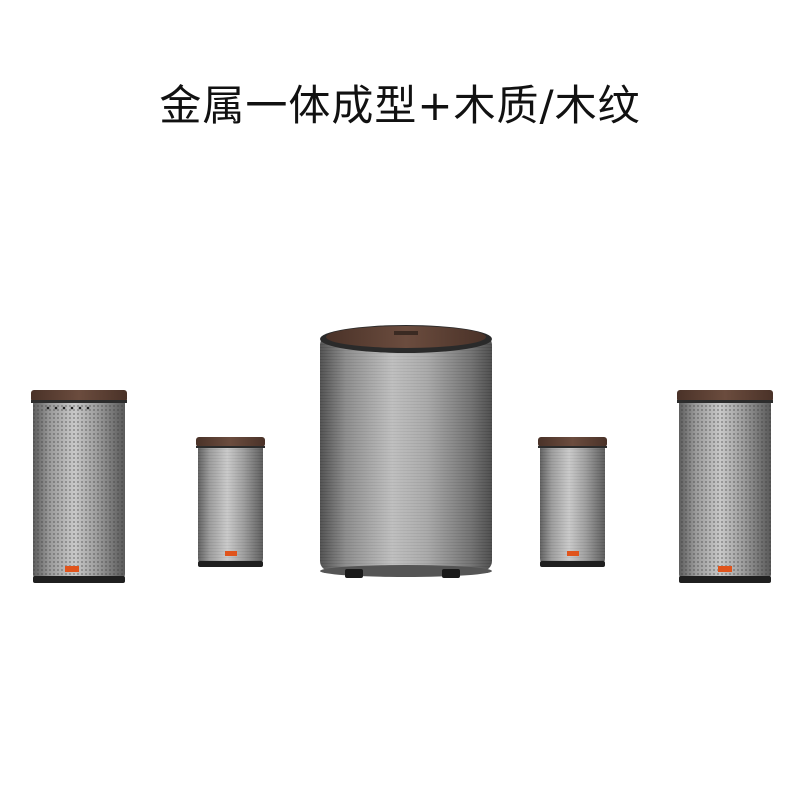 The height and width of the screenshot is (800, 800). Describe the element at coordinates (406, 451) in the screenshot. I see `center-subwoofer` at that location.